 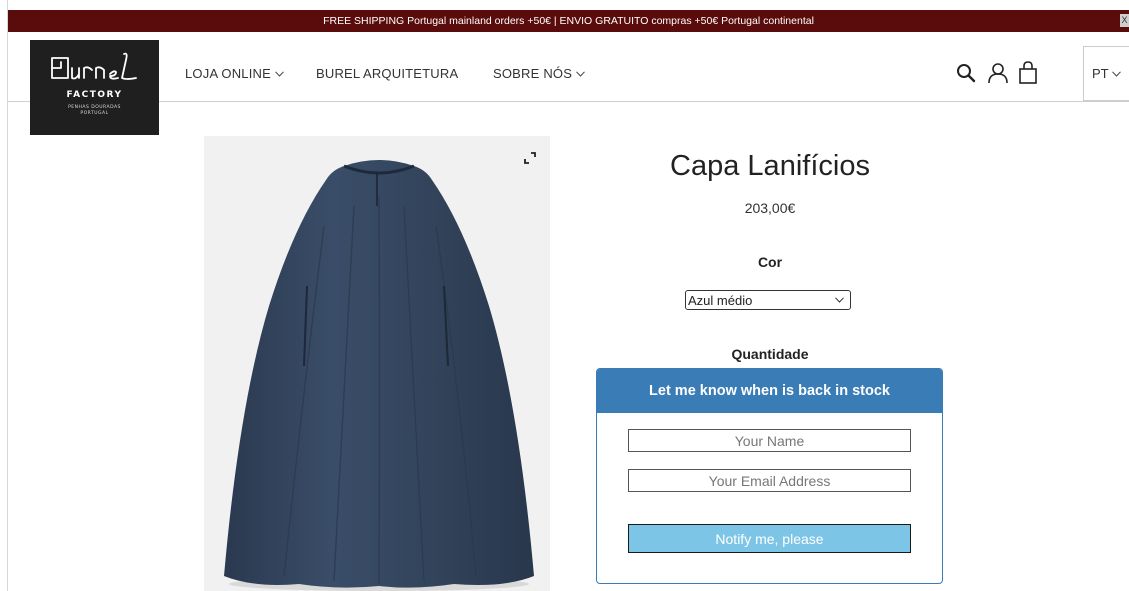 What do you see at coordinates (770, 208) in the screenshot?
I see `product-price: 203,00€` at bounding box center [770, 208].